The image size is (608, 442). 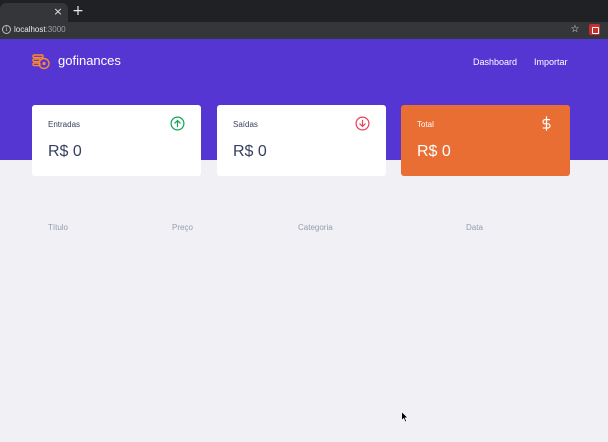 I want to click on site-info-icon: i, so click(x=6, y=29).